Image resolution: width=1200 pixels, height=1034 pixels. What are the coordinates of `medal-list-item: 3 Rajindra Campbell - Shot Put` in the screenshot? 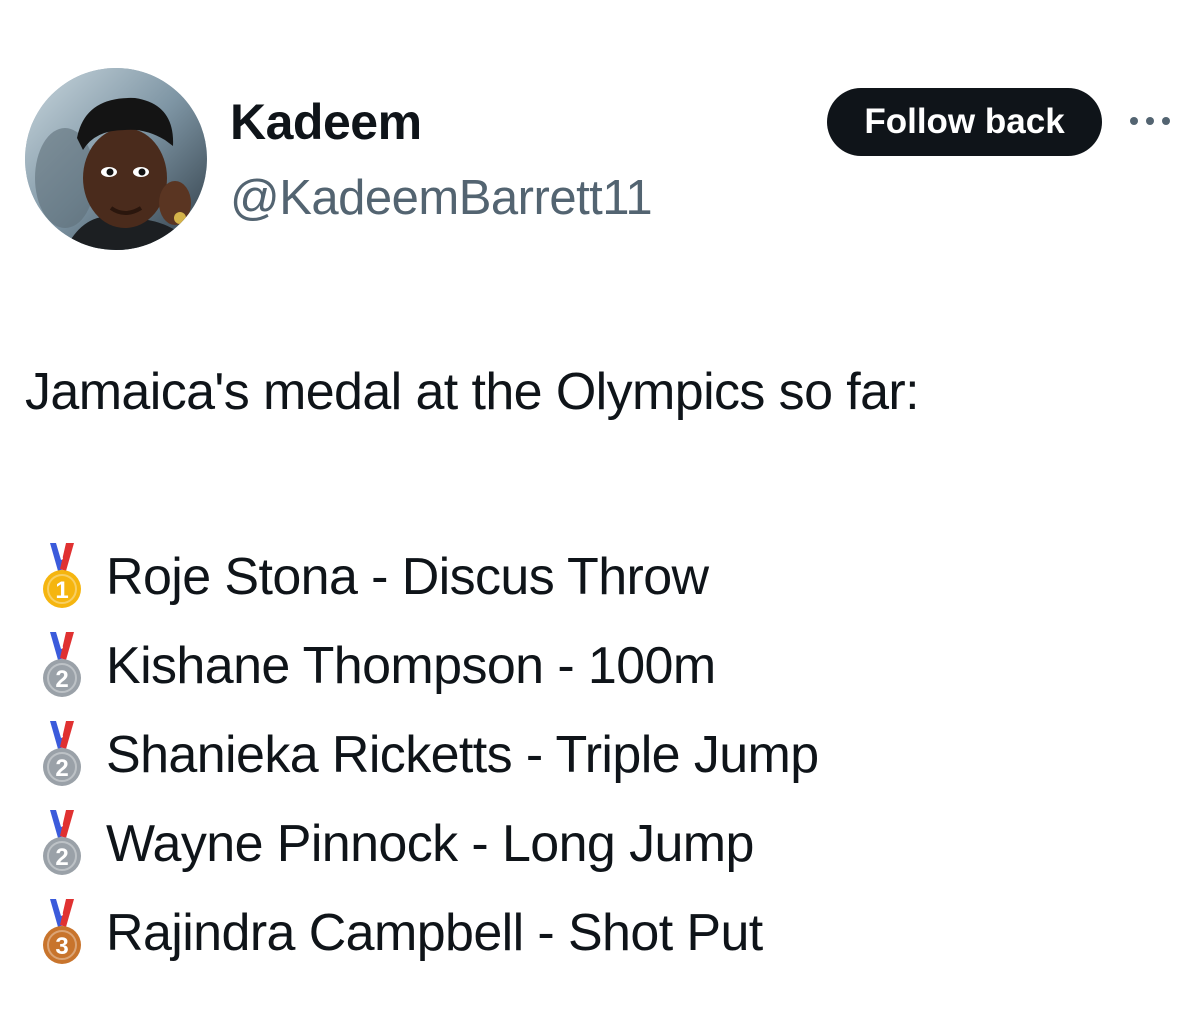 It's located at (427, 932).